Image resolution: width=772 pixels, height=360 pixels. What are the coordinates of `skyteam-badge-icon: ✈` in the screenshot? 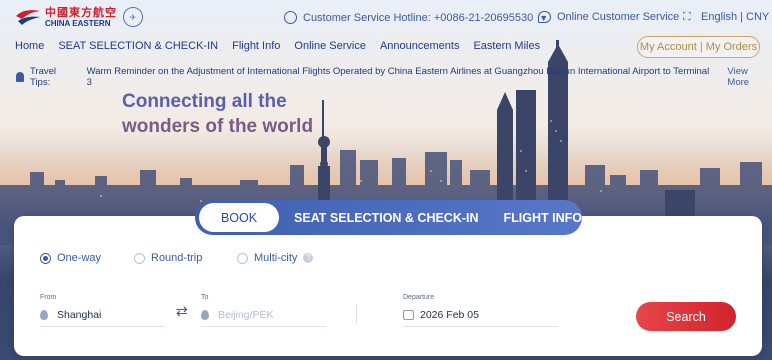 It's located at (133, 17).